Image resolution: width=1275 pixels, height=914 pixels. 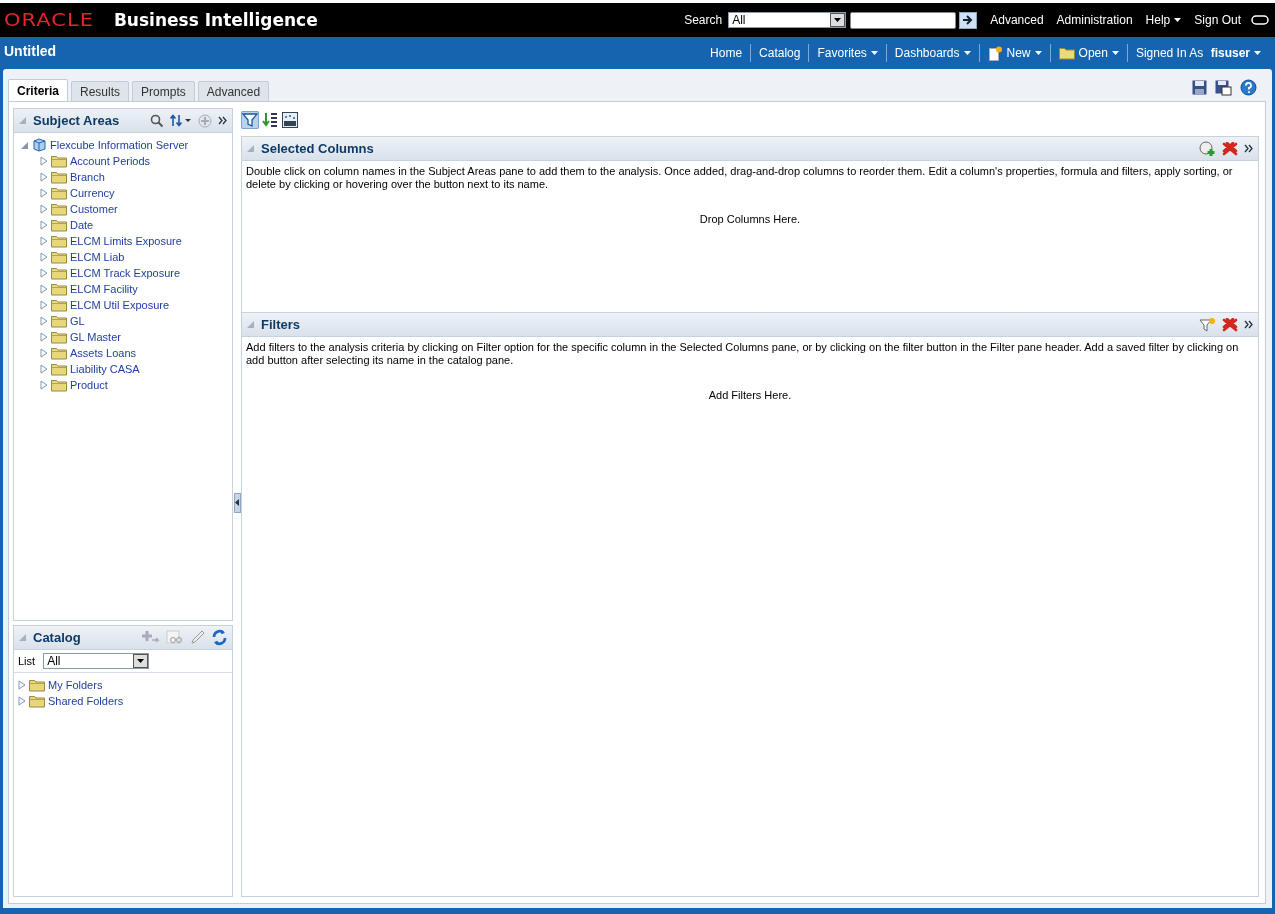 What do you see at coordinates (1248, 87) in the screenshot?
I see `help-icon` at bounding box center [1248, 87].